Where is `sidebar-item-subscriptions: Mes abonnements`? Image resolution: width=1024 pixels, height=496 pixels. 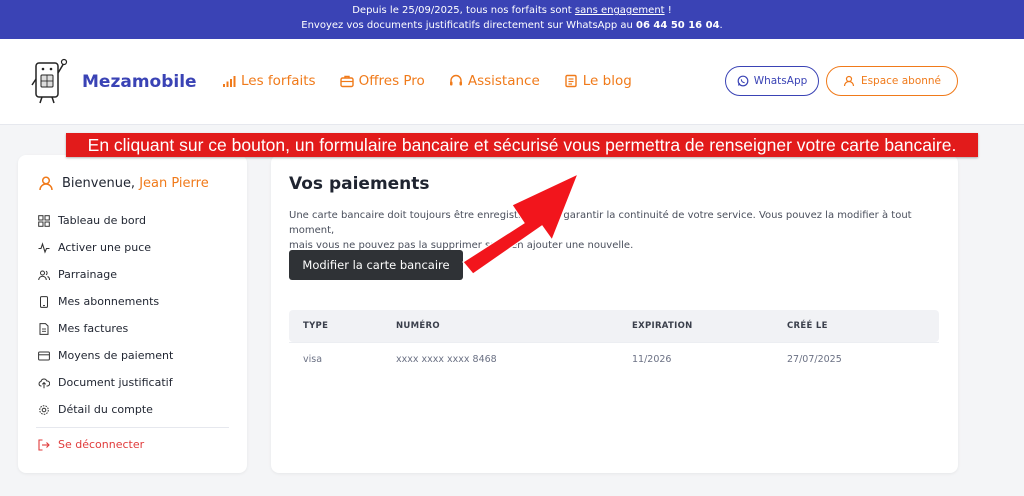
sidebar-item-subscriptions: Mes abonnements is located at coordinates (105, 301).